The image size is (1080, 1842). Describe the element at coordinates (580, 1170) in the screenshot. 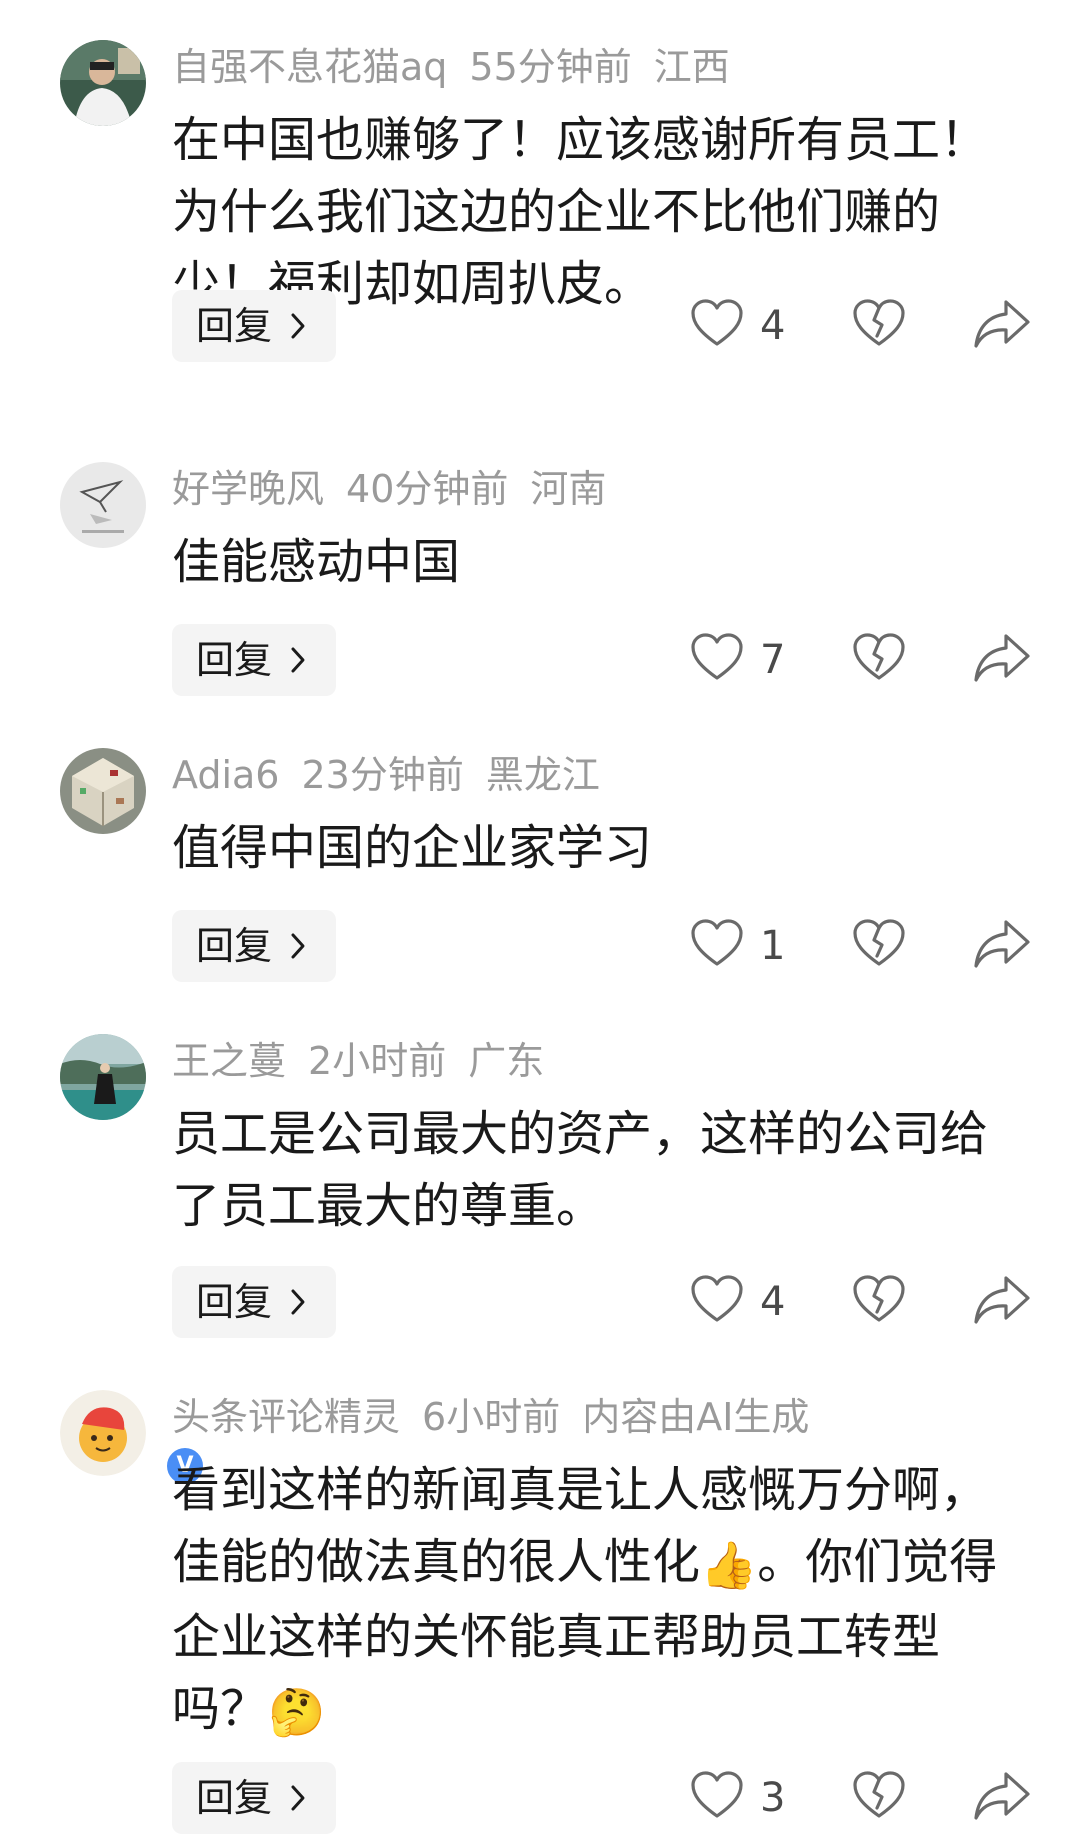

I see `comment-text: 员工是公司最大的资产，这样的公司给了员工最大的尊重。` at that location.